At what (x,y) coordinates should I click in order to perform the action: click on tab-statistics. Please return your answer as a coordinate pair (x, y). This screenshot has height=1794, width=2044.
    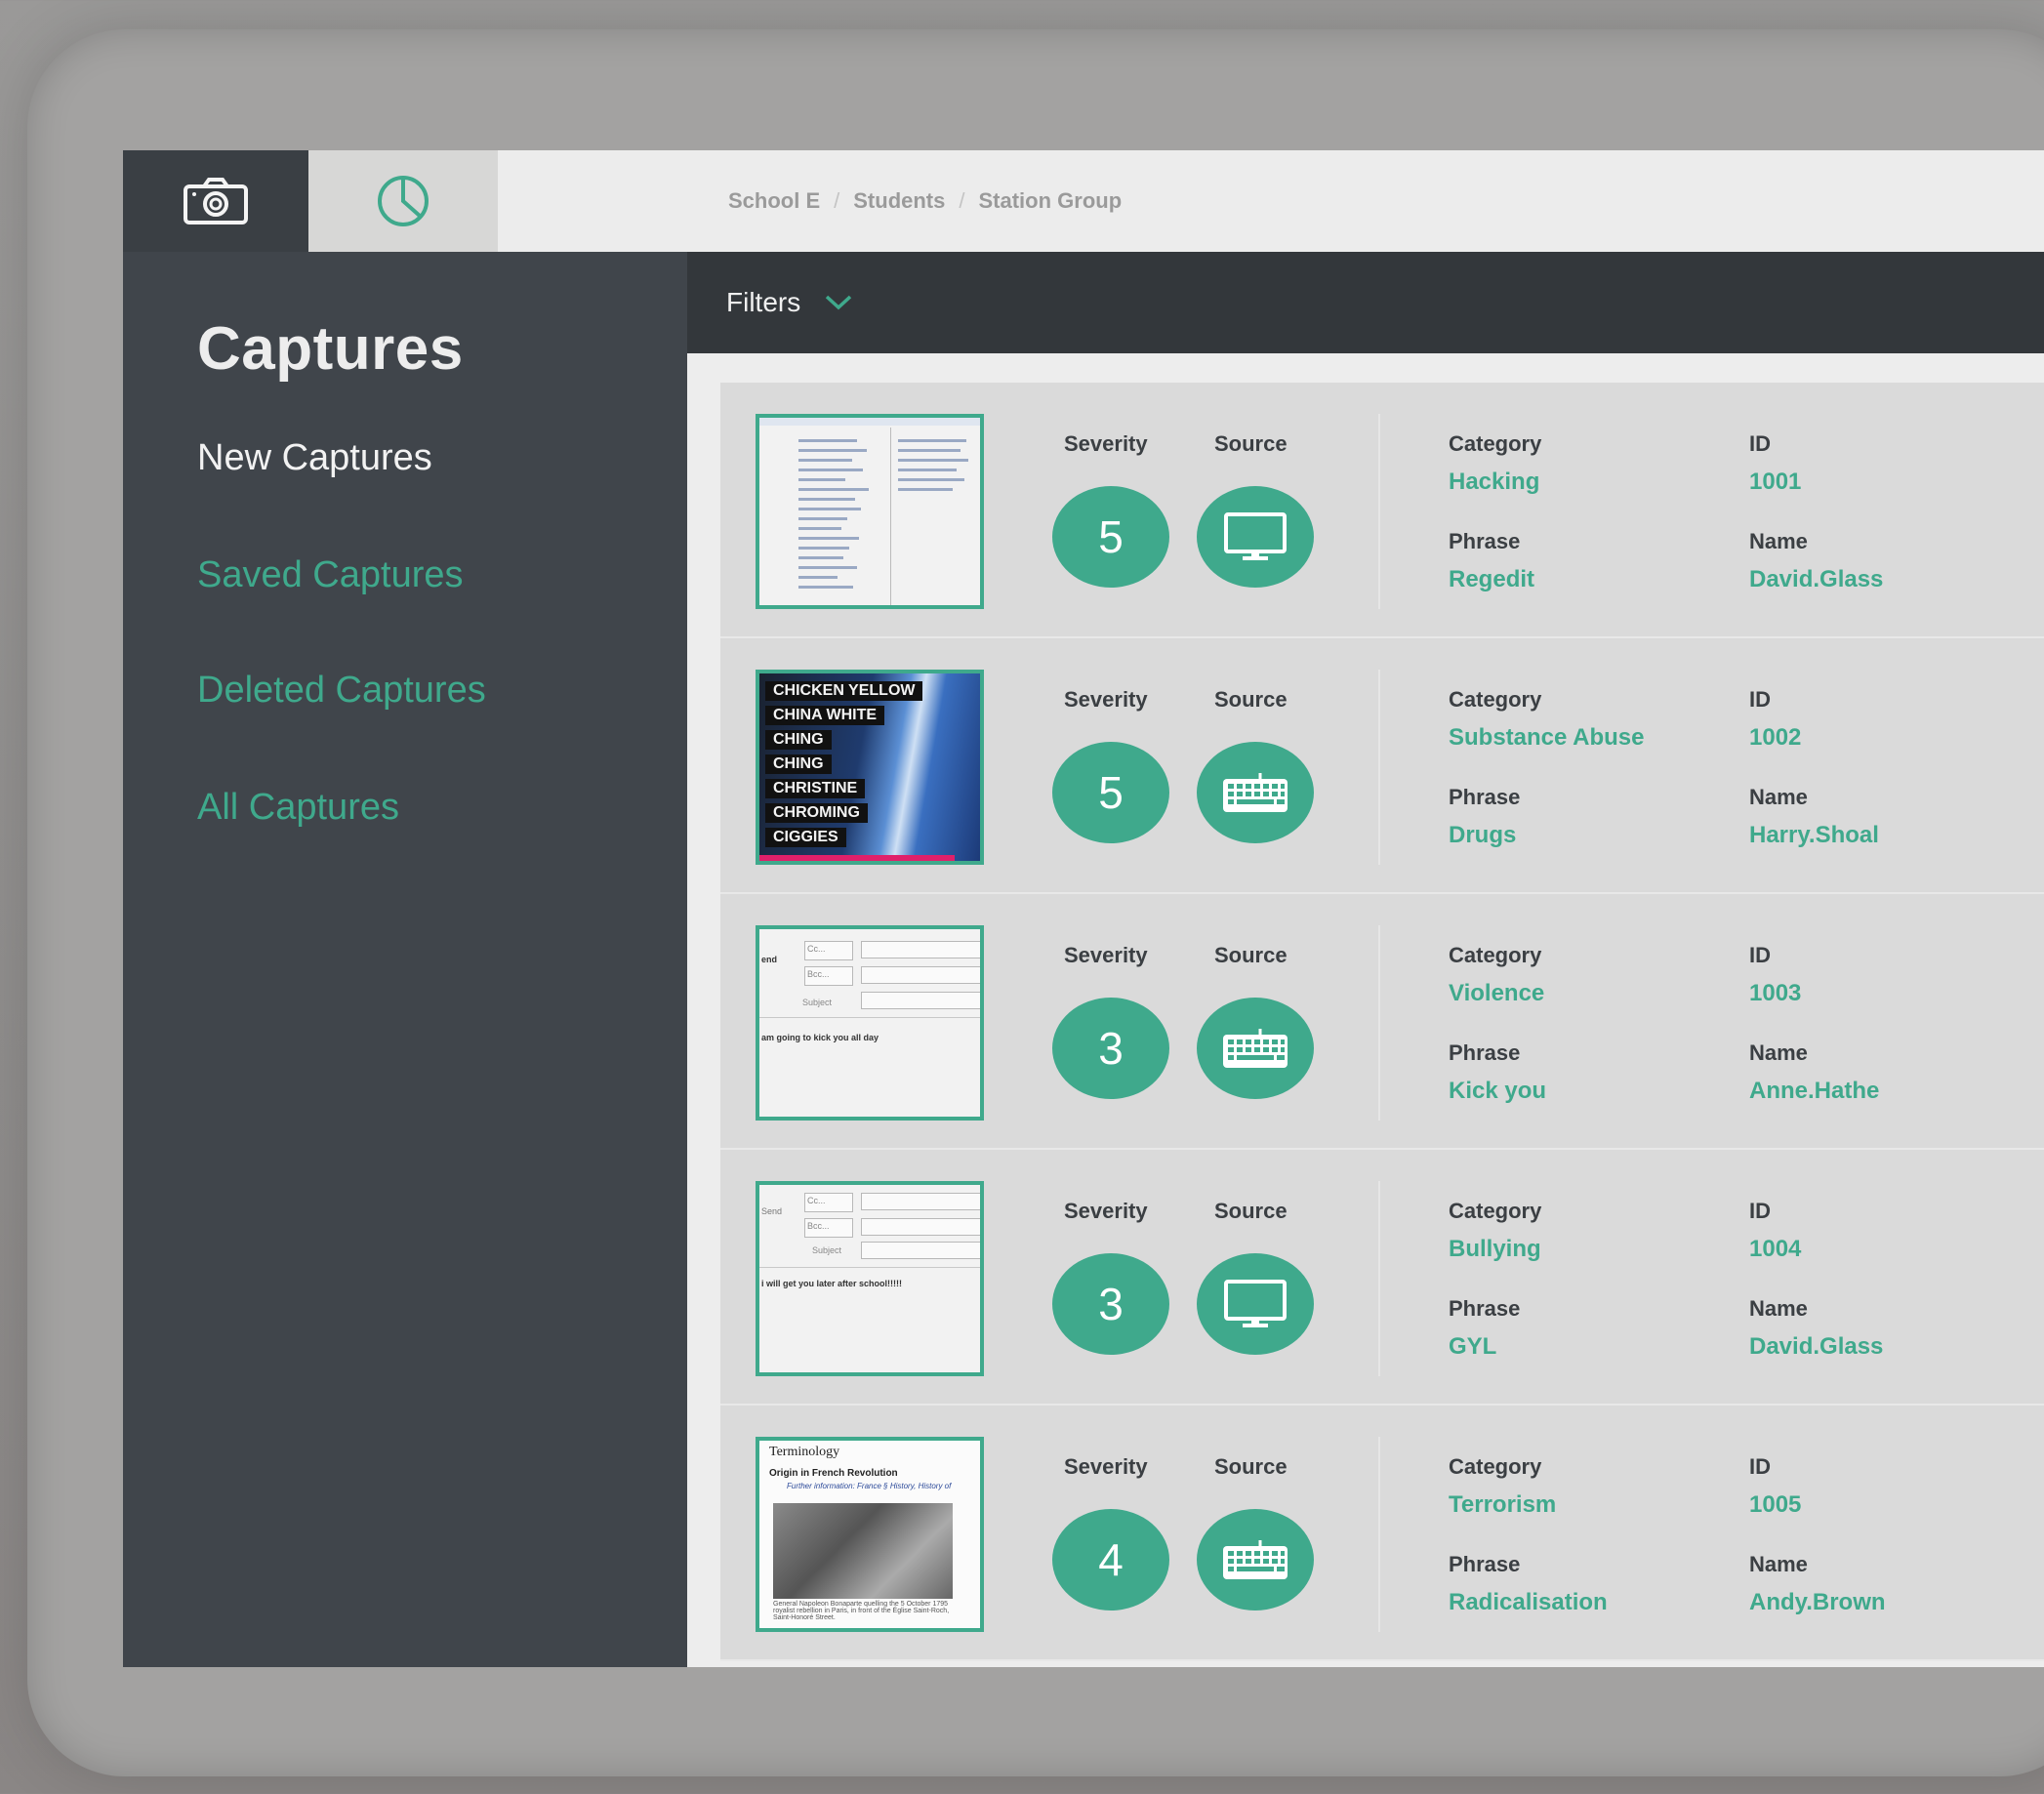
    Looking at the image, I should click on (403, 201).